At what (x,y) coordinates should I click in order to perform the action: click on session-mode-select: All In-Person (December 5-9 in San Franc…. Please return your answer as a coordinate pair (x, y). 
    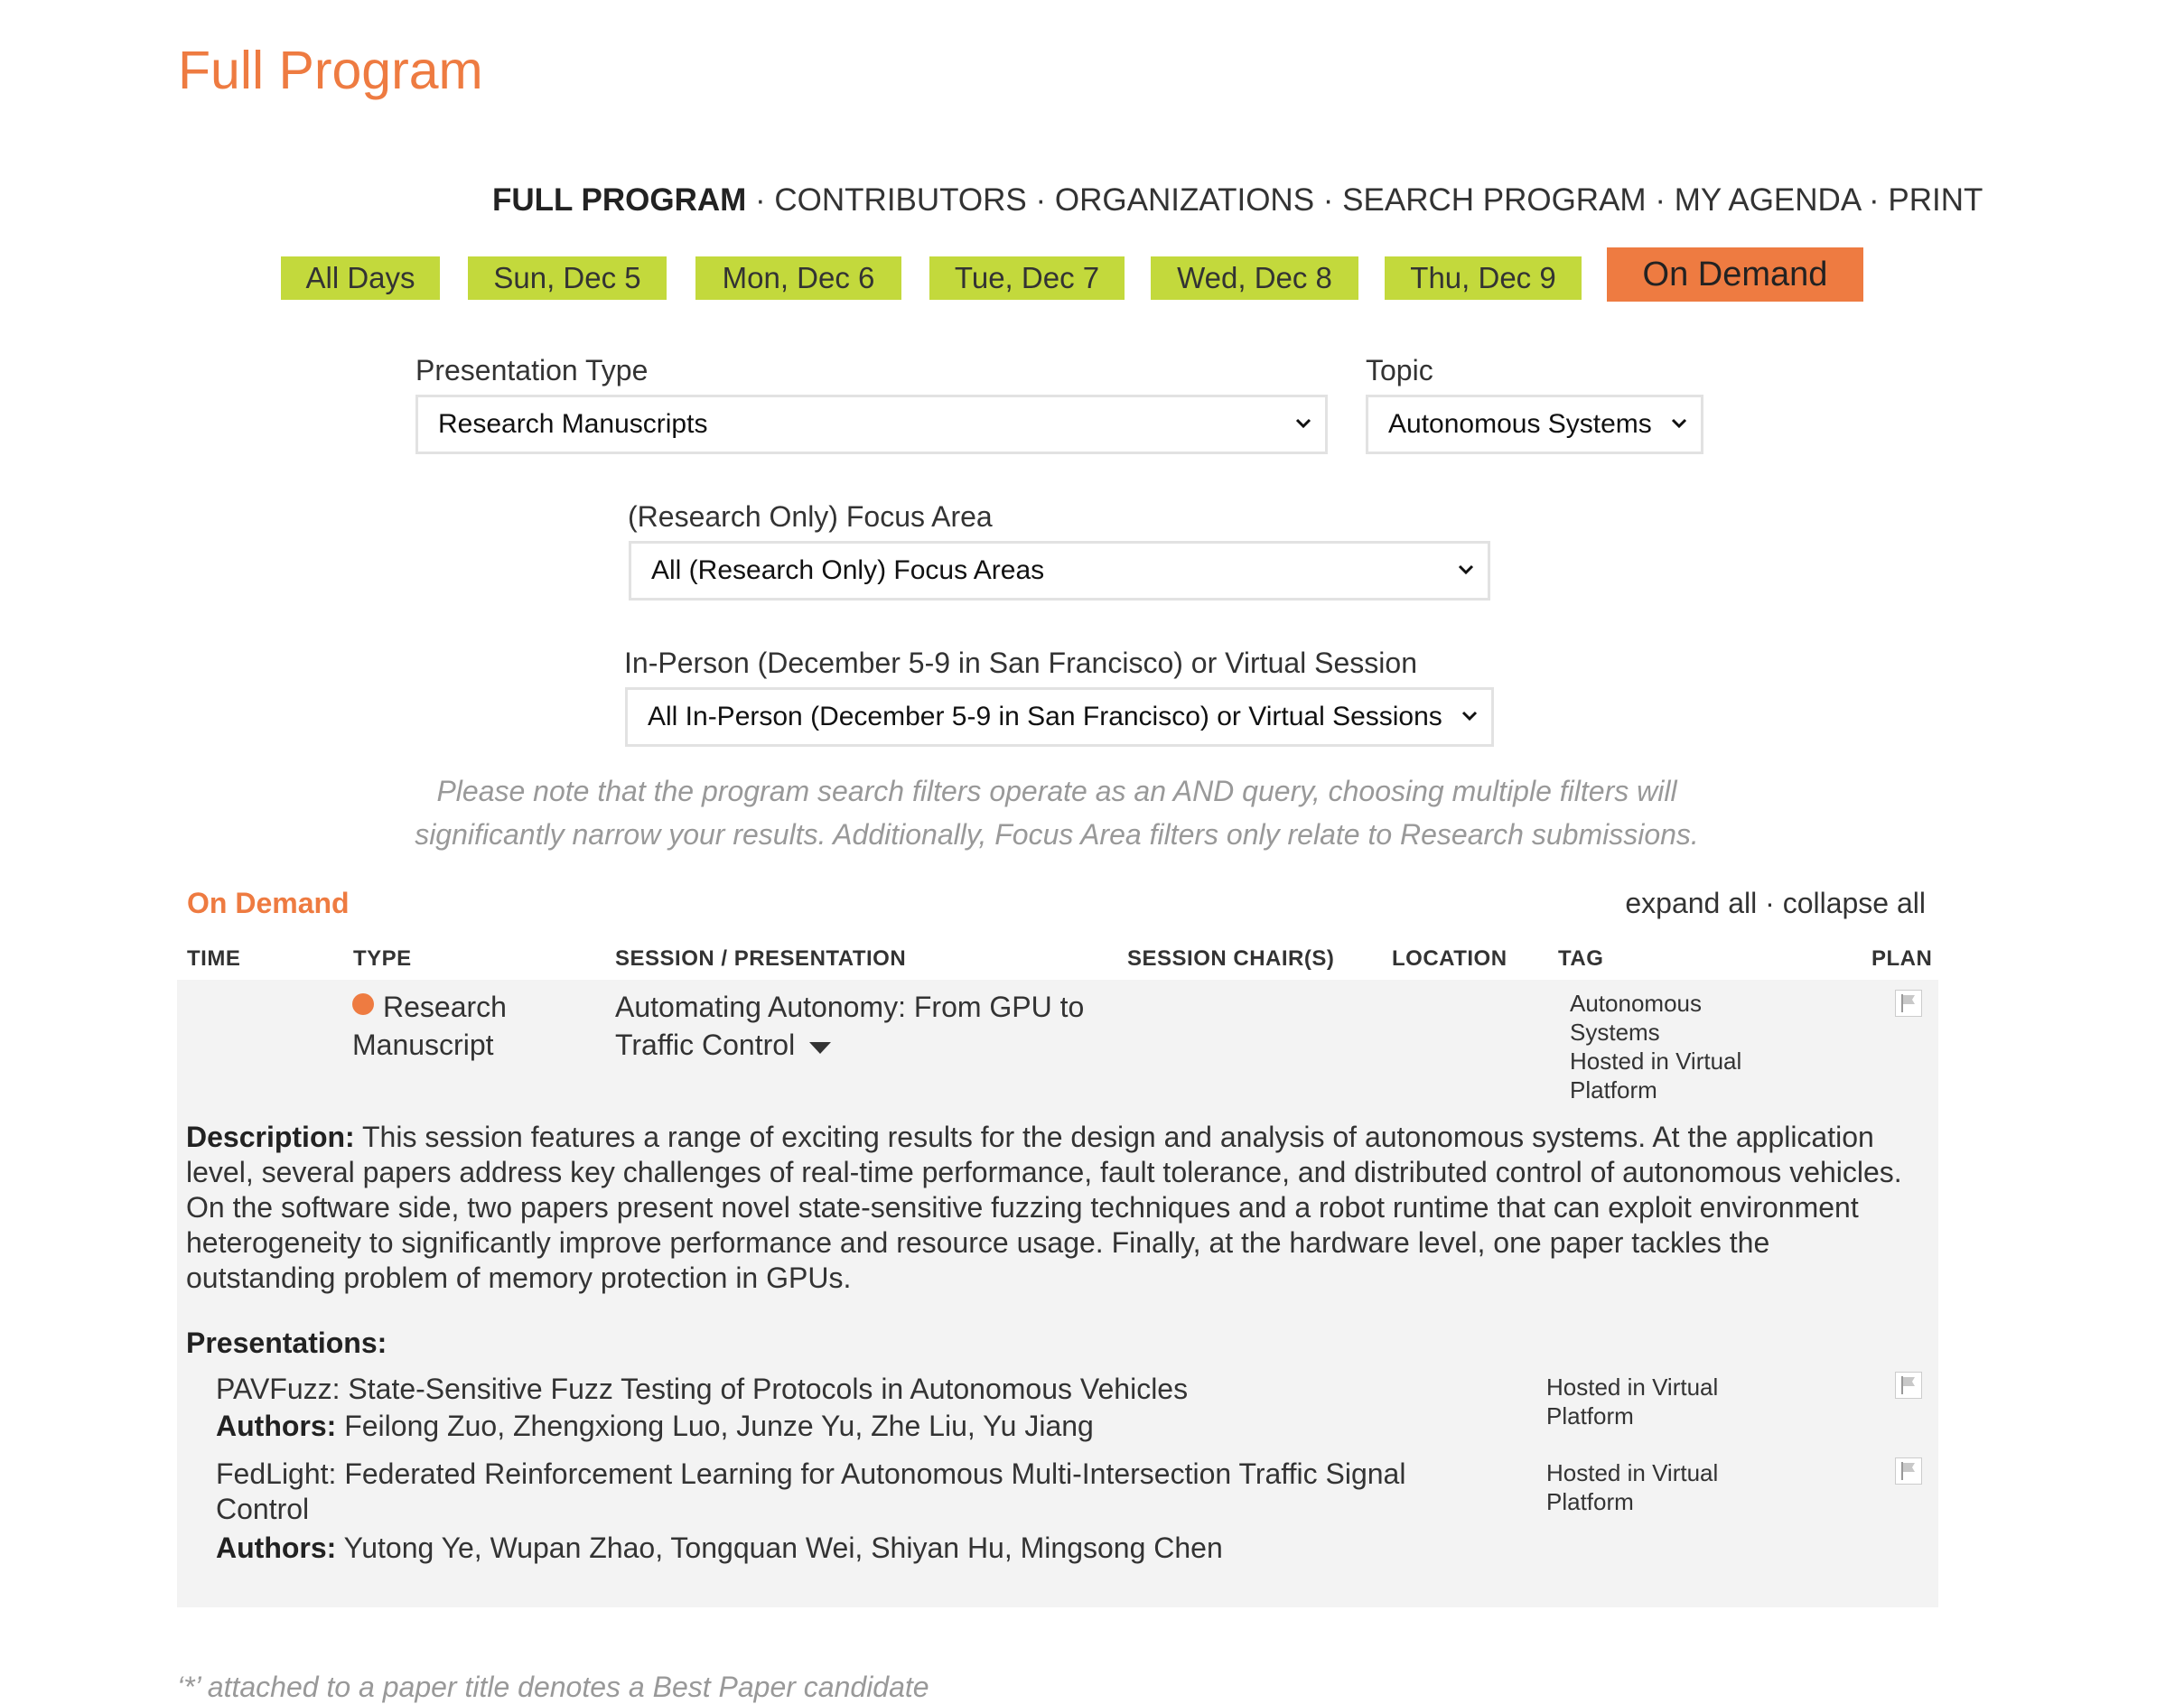
    Looking at the image, I should click on (1059, 717).